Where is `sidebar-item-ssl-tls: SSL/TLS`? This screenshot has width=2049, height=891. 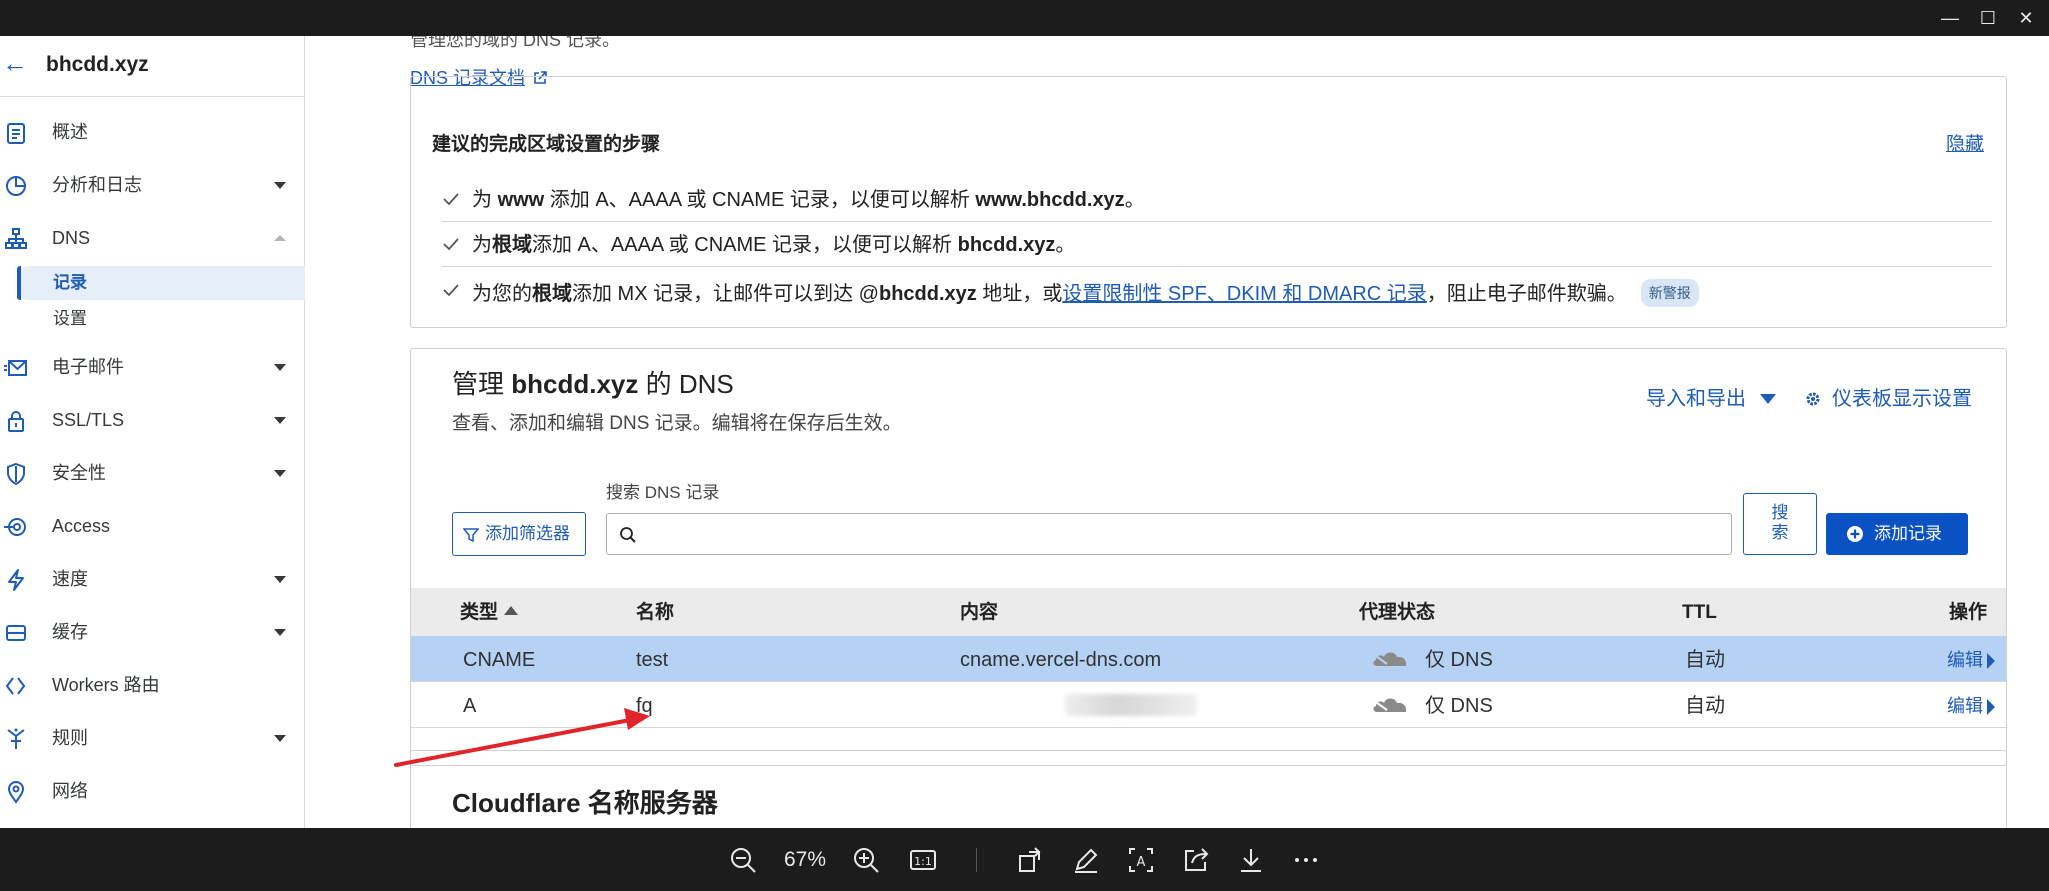
sidebar-item-ssl-tls: SSL/TLS is located at coordinates (152, 420).